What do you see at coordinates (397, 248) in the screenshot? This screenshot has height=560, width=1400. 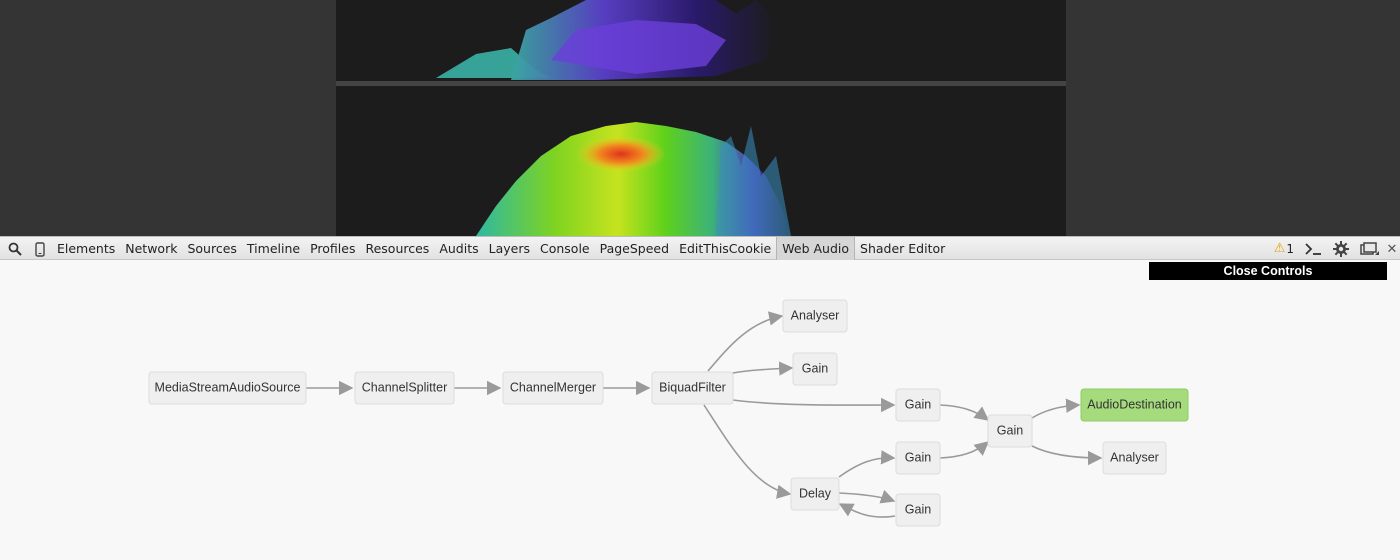 I see `tab-resources: Resources` at bounding box center [397, 248].